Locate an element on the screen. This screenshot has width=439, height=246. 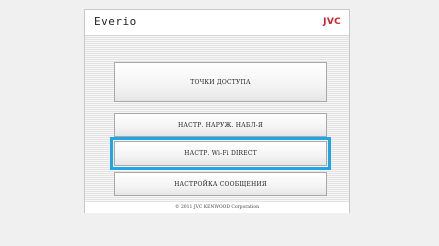
wifi-direct-settings-button: НАСТР. Wi-Fi DIRECT is located at coordinates (220, 153).